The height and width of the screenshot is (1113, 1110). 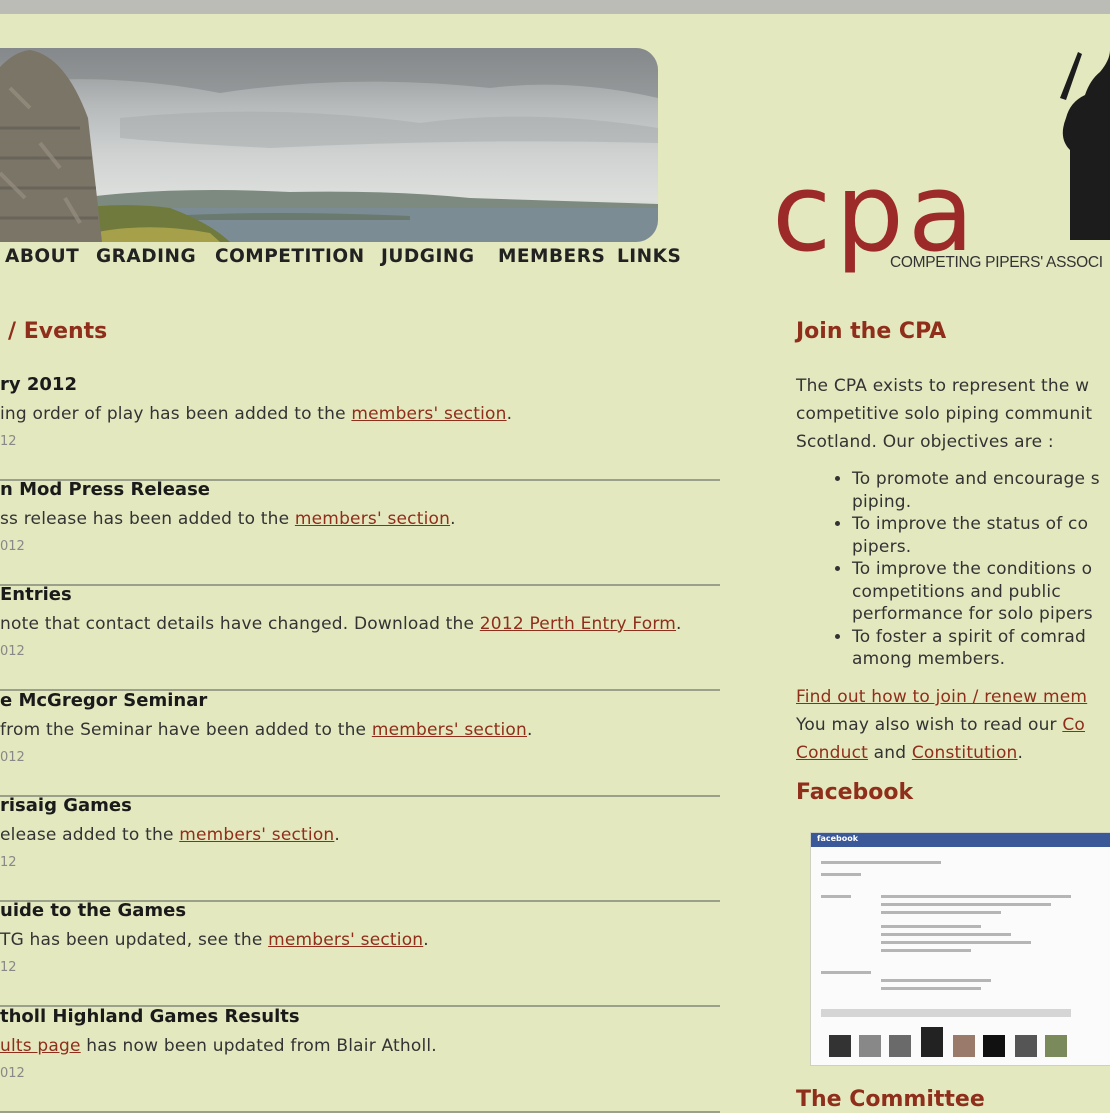 What do you see at coordinates (965, 753) in the screenshot?
I see `constitution-link: Constitution` at bounding box center [965, 753].